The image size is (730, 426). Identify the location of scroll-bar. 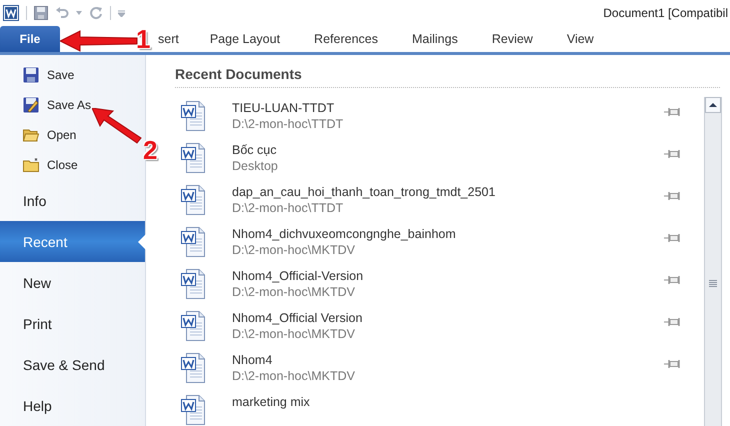
(713, 261).